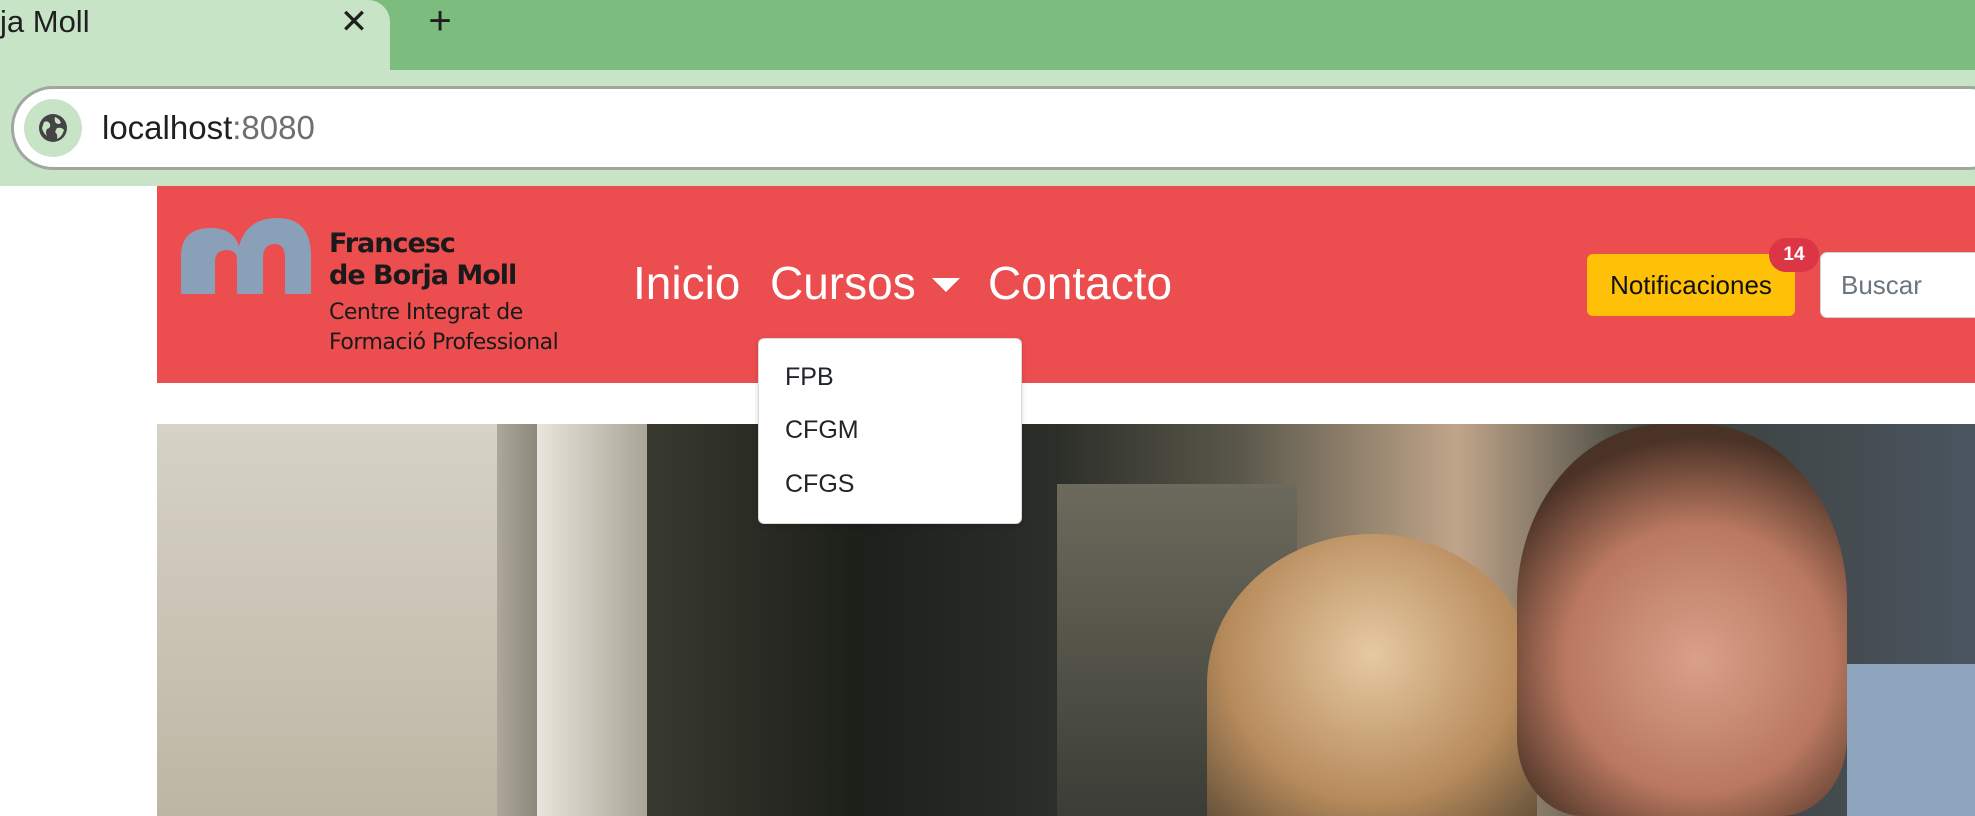 Image resolution: width=1975 pixels, height=816 pixels. What do you see at coordinates (686, 283) in the screenshot?
I see `nav-link-inicio: Inicio` at bounding box center [686, 283].